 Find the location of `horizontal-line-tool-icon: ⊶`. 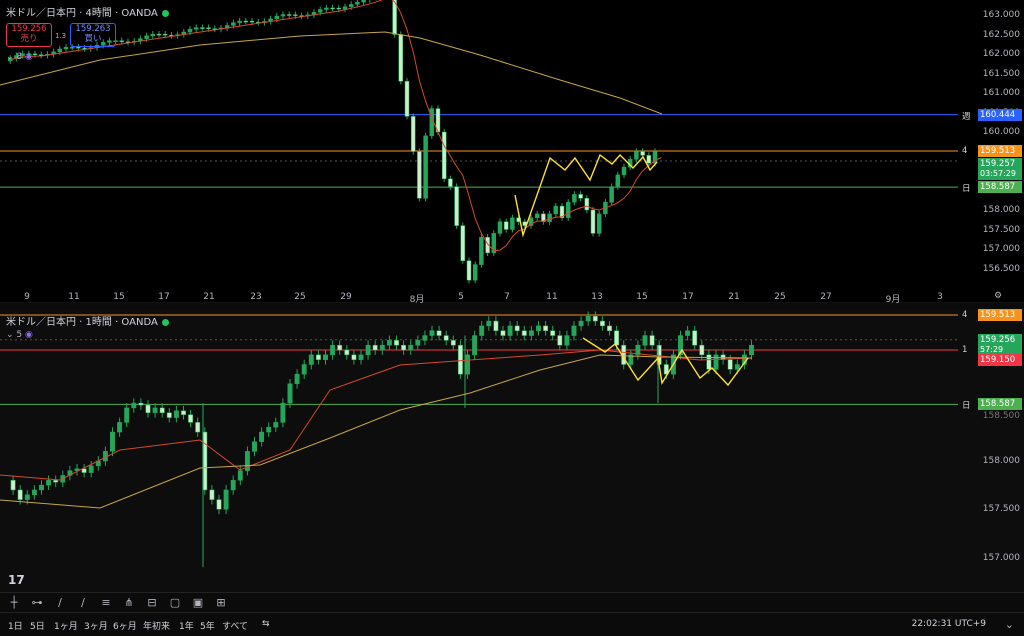

horizontal-line-tool-icon: ⊶ is located at coordinates (37, 603).